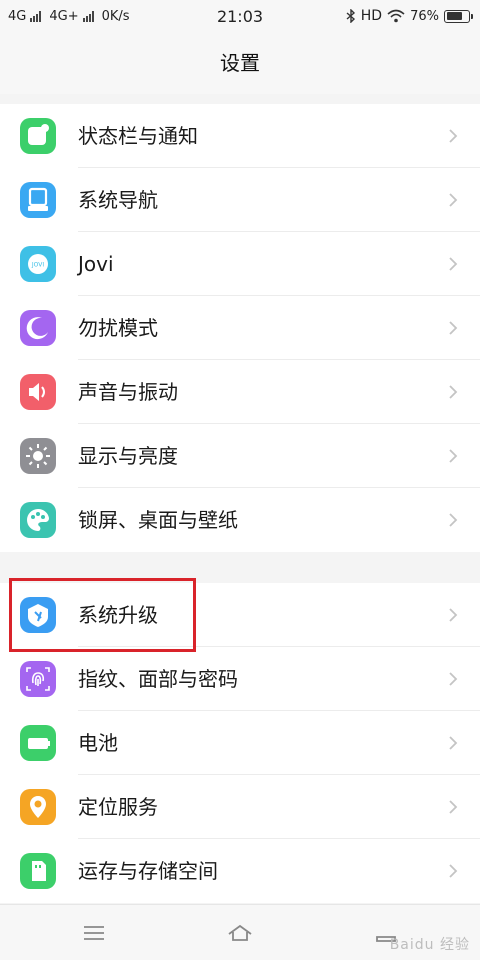 This screenshot has width=480, height=960. I want to click on page-title: 设置, so click(240, 63).